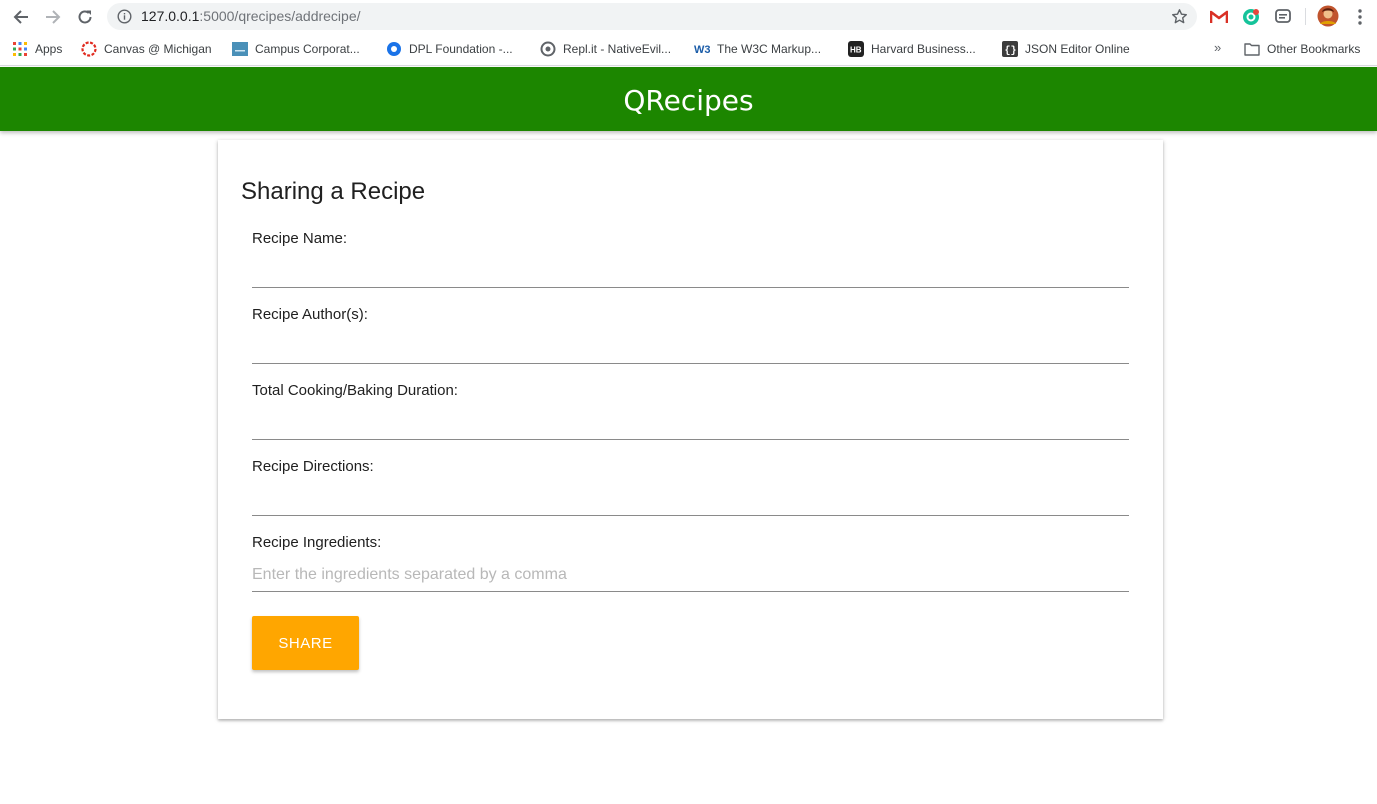  Describe the element at coordinates (310, 314) in the screenshot. I see `recipe-authors-label: Recipe Author(s):` at that location.